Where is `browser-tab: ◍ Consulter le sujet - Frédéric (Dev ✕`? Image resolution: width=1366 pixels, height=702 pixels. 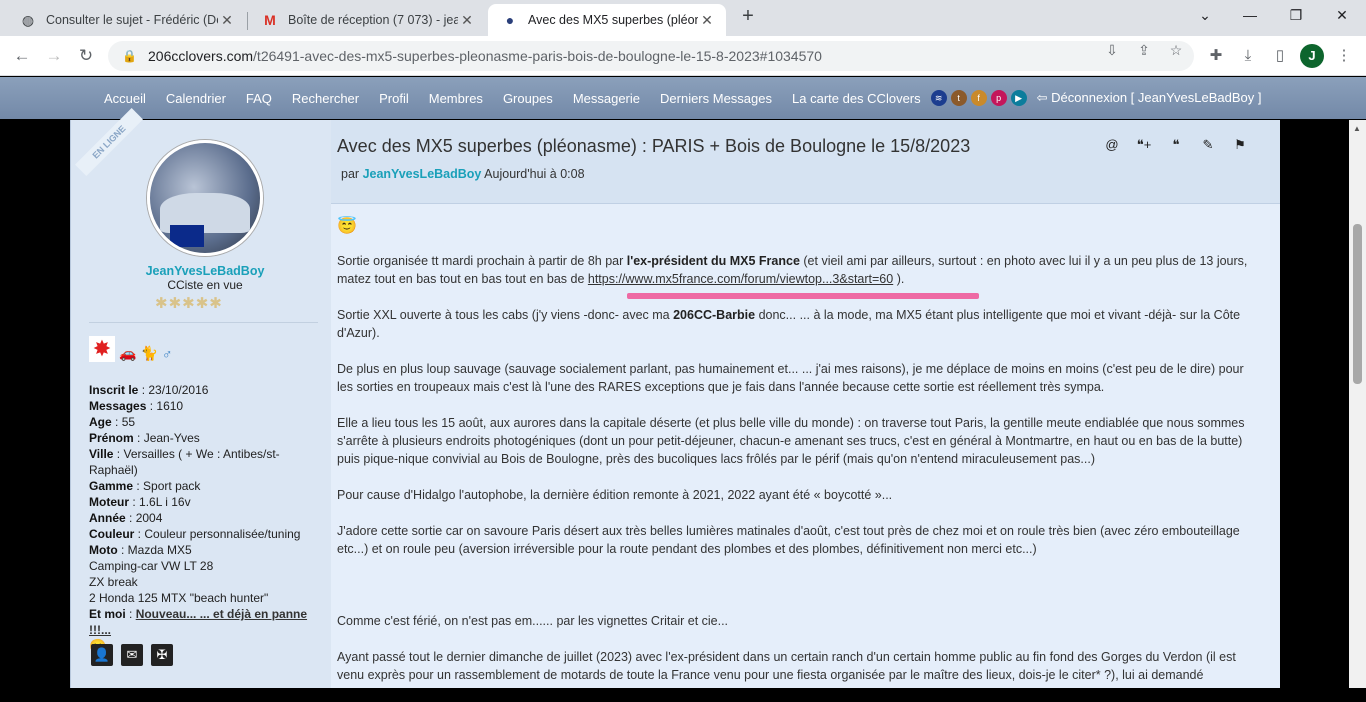 browser-tab: ◍ Consulter le sujet - Frédéric (Dev ✕ is located at coordinates (126, 20).